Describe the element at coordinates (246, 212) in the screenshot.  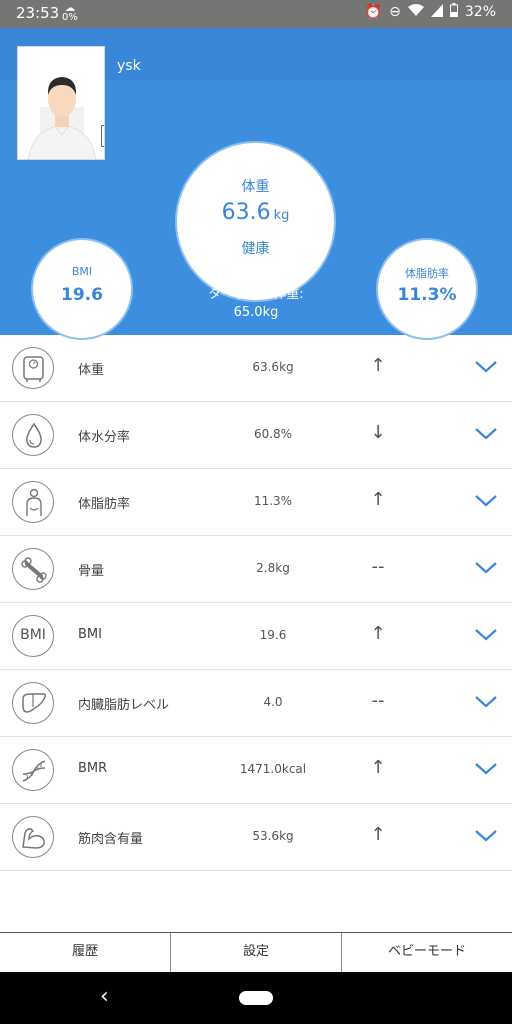
I see `weight-value: 63.6` at that location.